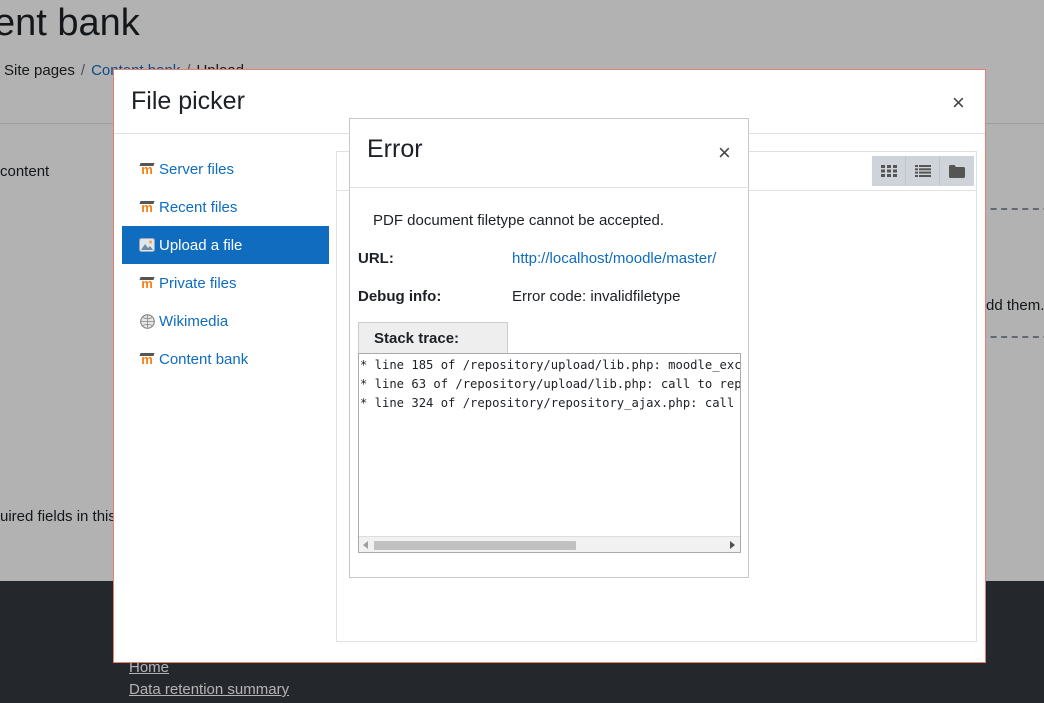 The height and width of the screenshot is (703, 1044). I want to click on repository-item-label: Private files, so click(198, 283).